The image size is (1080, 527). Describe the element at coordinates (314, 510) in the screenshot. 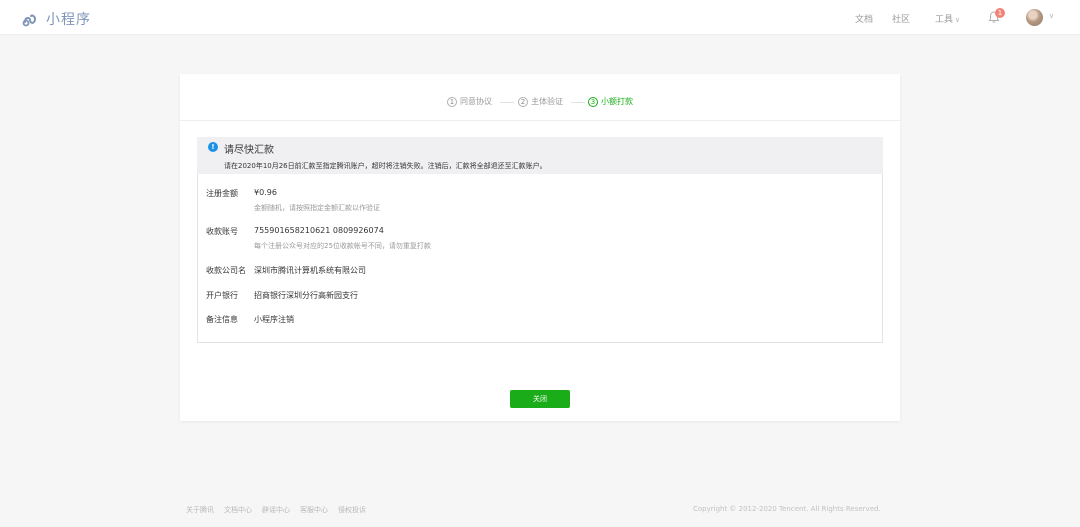

I see `footer-link-support: 客服中心` at that location.